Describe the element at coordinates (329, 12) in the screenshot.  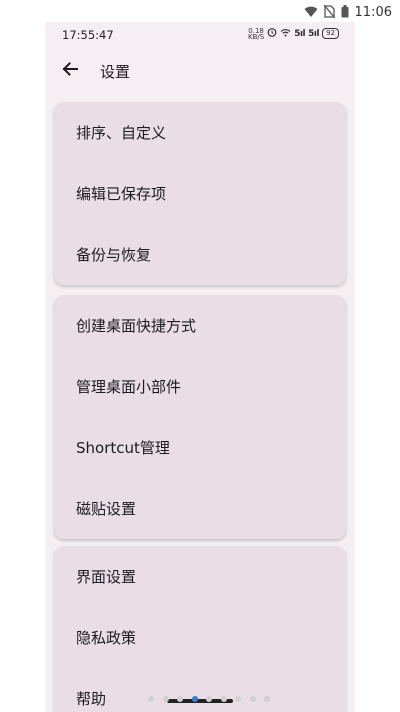
I see `sim-disabled-icon` at that location.